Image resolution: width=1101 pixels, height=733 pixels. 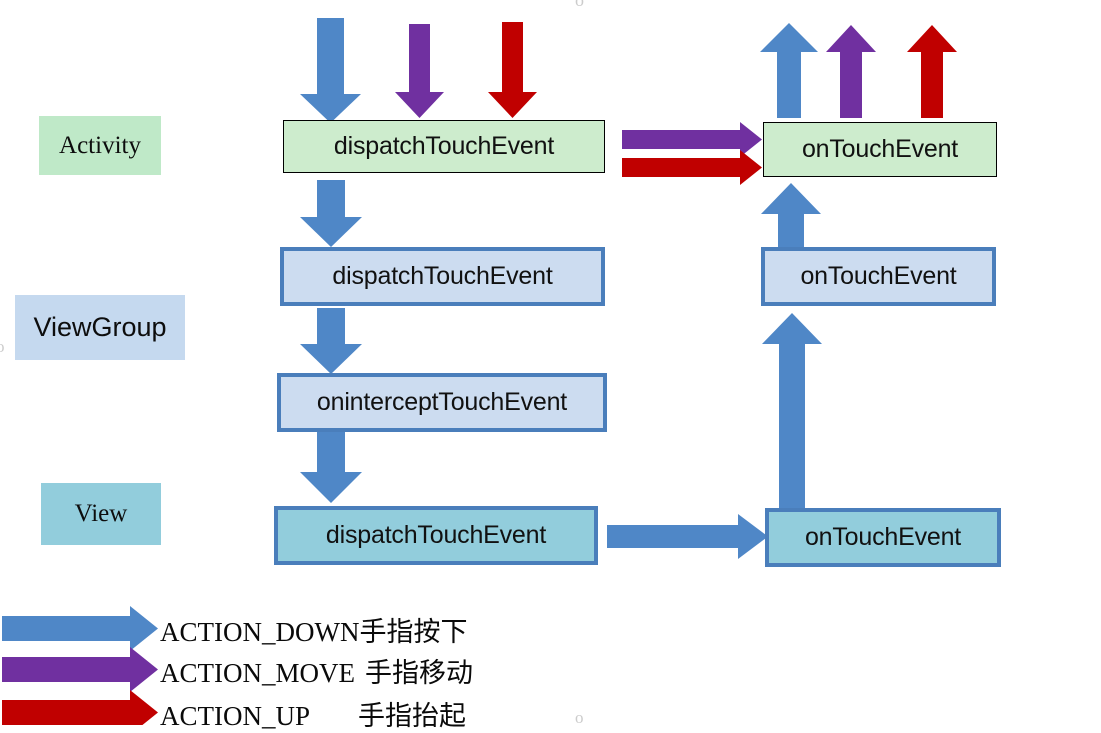 I want to click on node-viewgroup-on-intercept-touch-event: oninterceptTouchEvent, so click(x=442, y=402).